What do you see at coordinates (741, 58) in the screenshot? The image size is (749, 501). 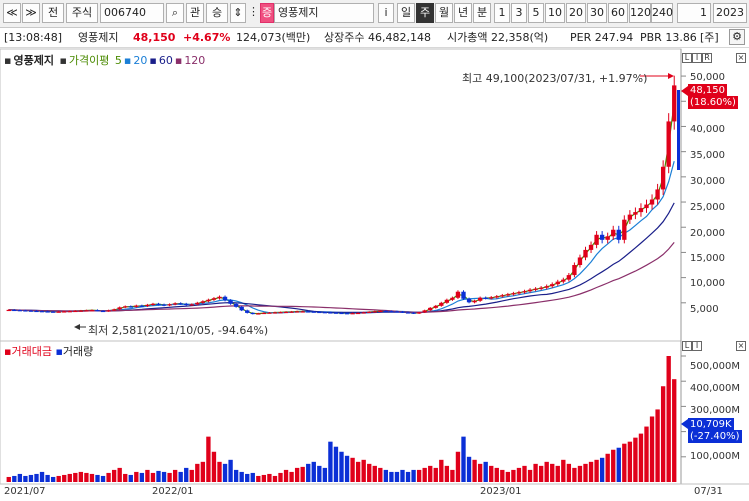 I see `panel-close-icon: ×` at bounding box center [741, 58].